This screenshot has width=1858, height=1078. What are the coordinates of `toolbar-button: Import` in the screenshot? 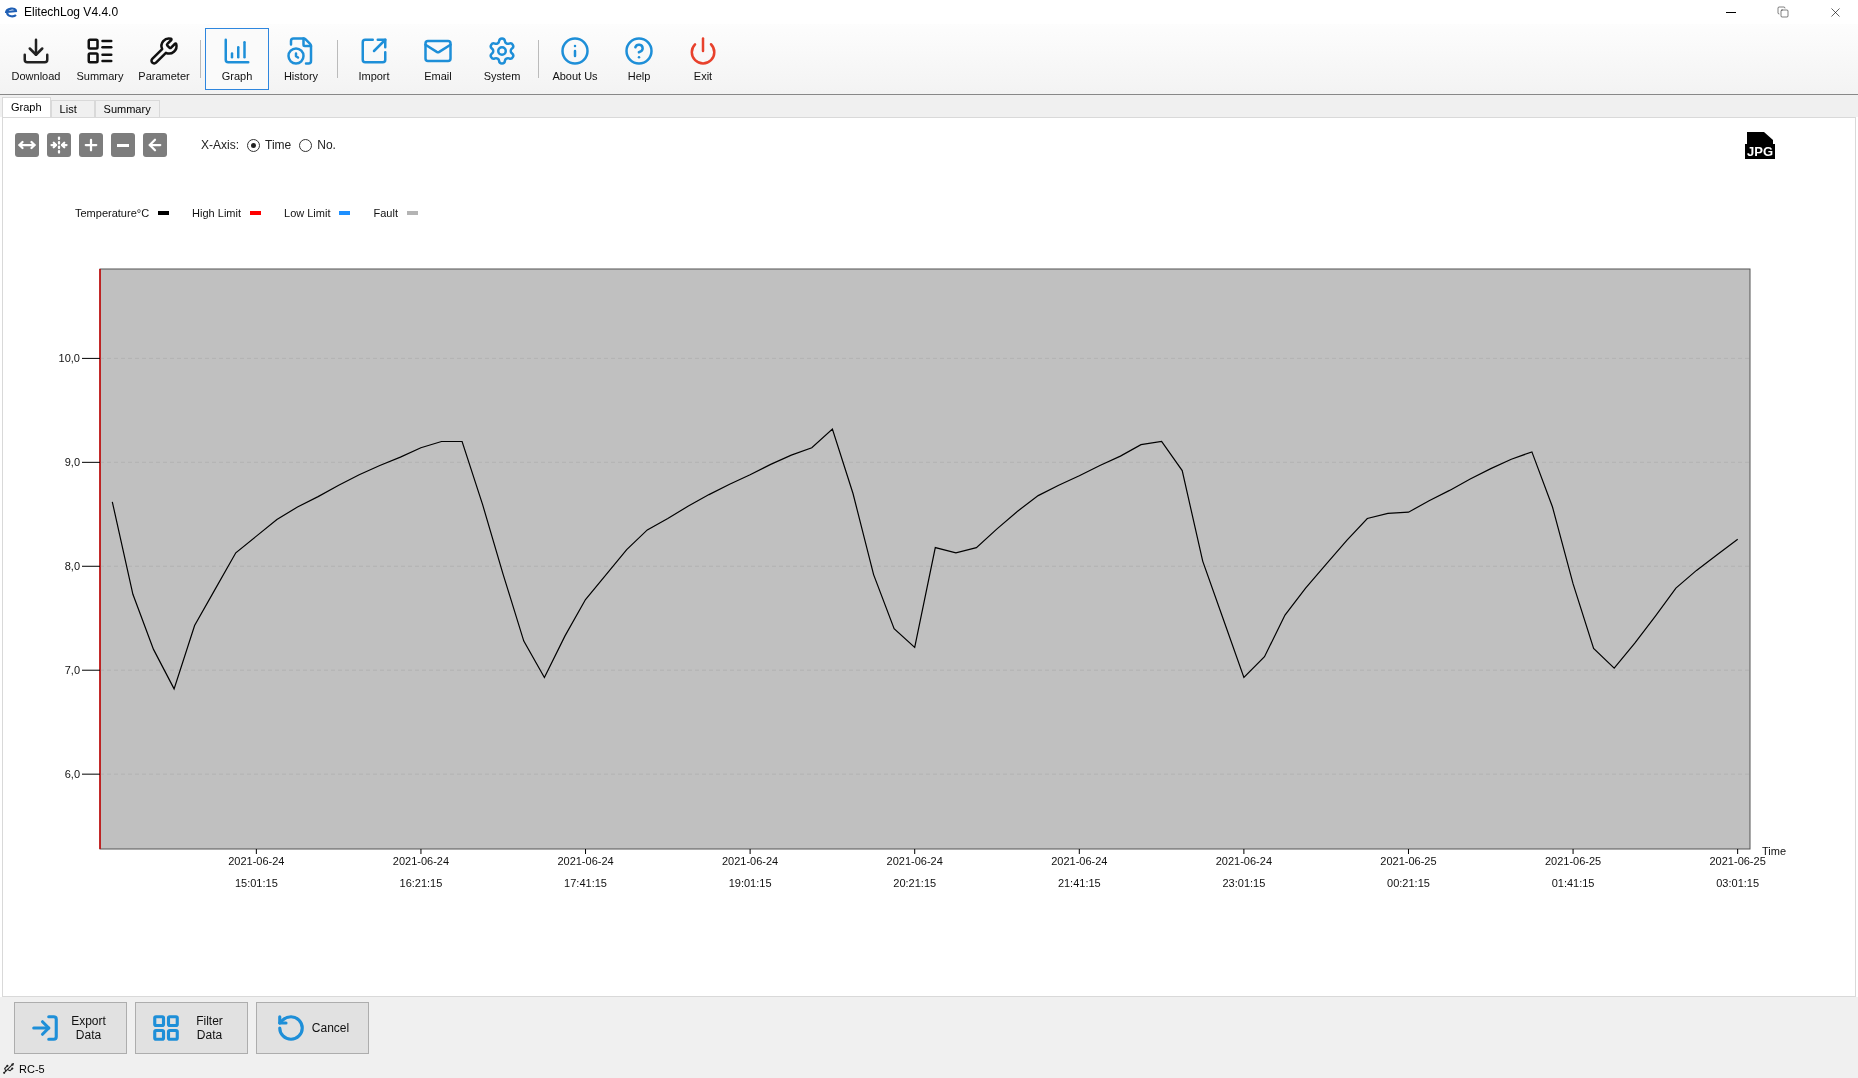 It's located at (374, 59).